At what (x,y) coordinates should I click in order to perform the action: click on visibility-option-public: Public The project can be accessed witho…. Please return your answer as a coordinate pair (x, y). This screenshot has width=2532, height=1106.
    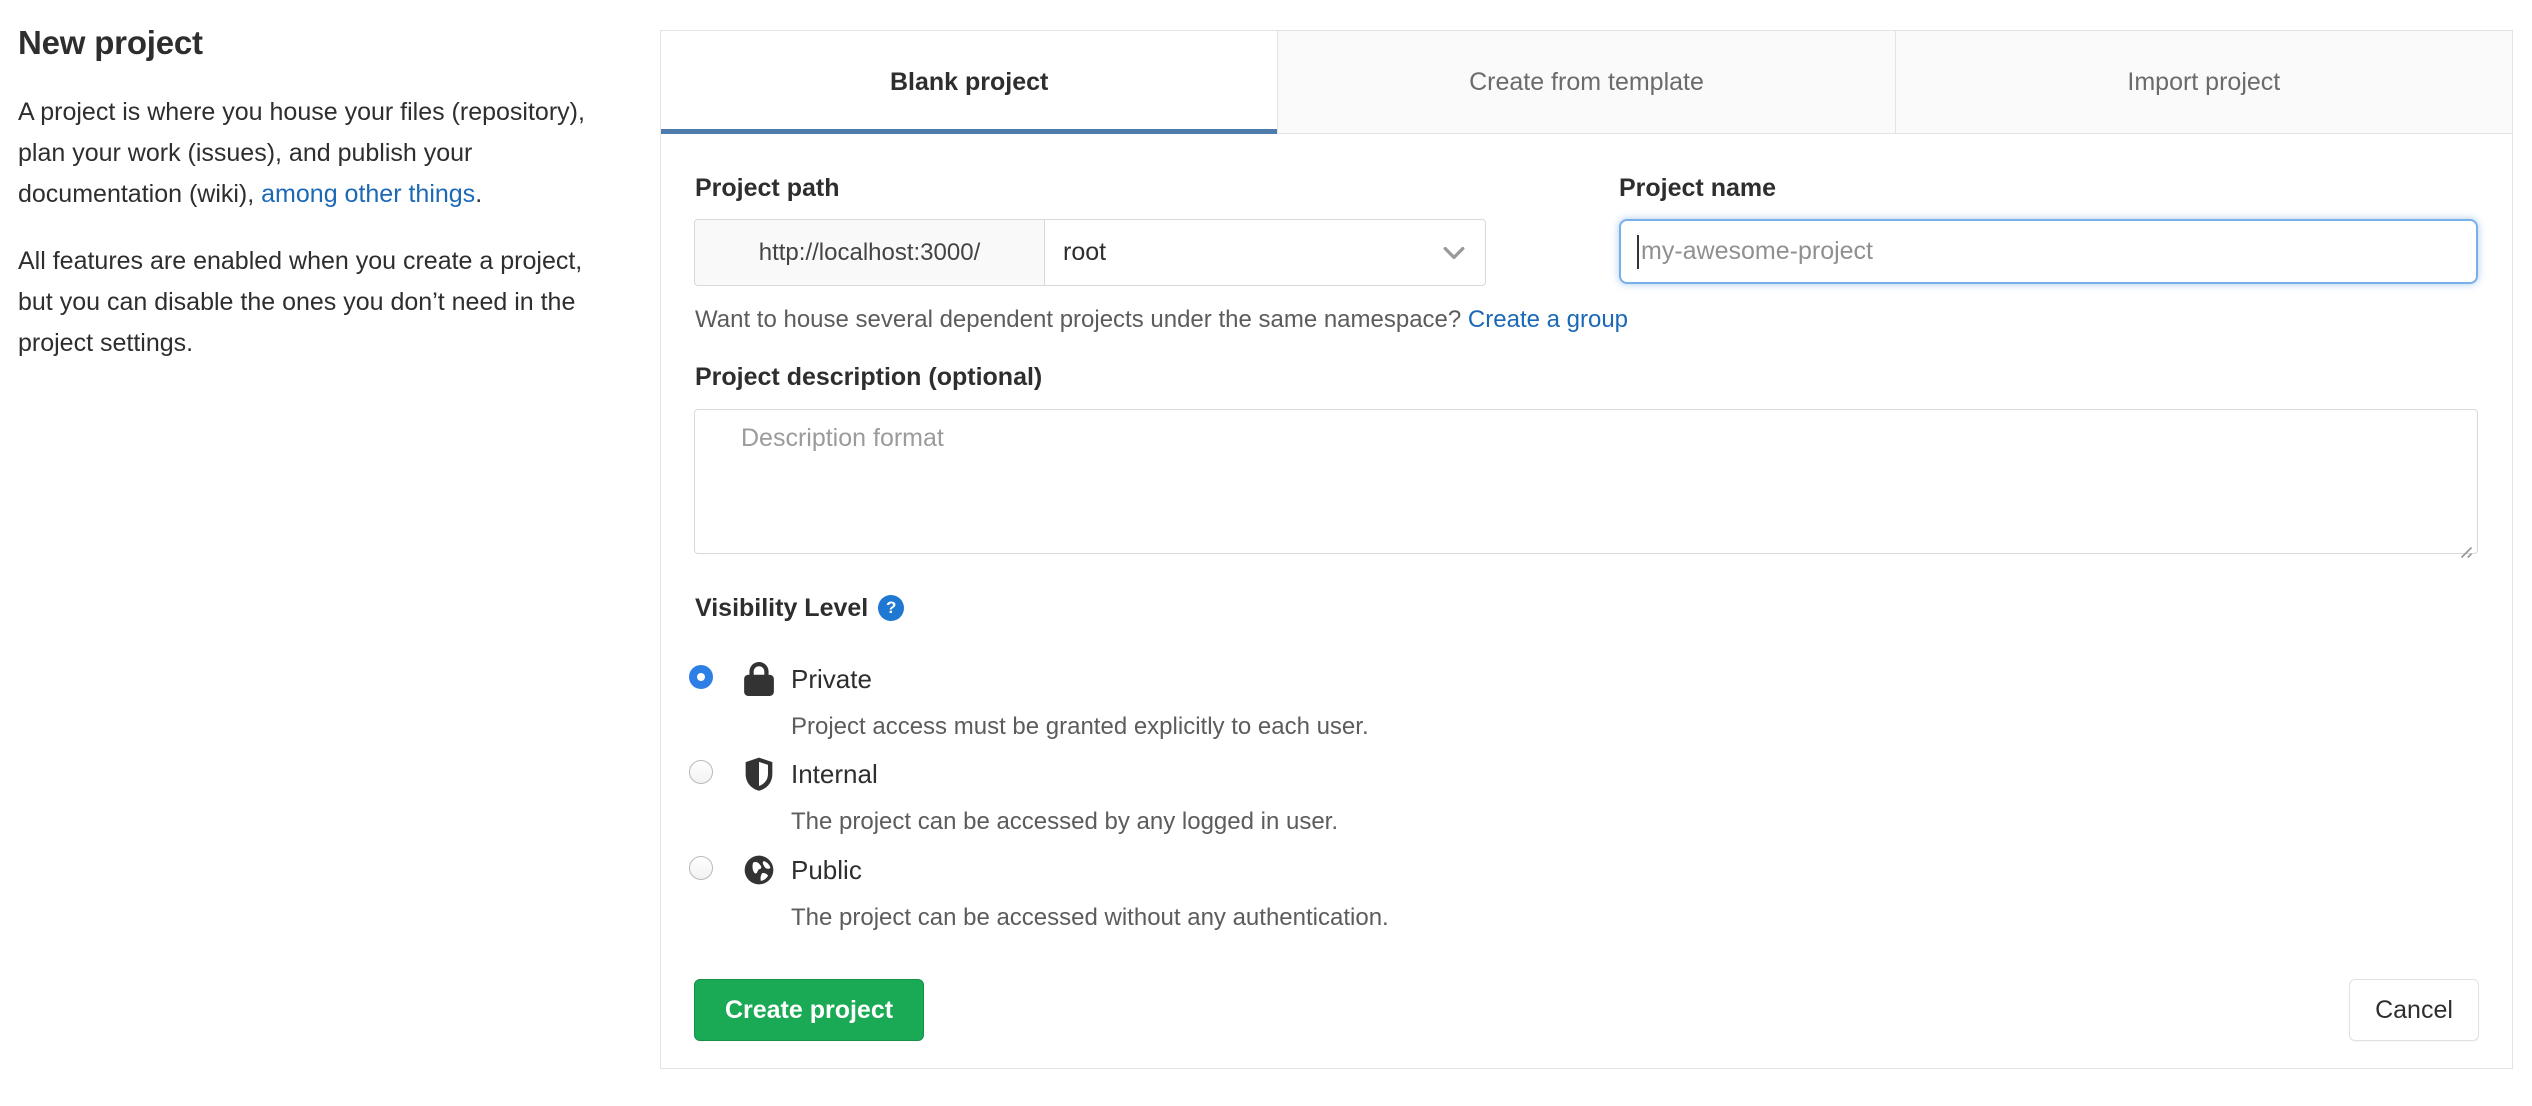
    Looking at the image, I should click on (1339, 898).